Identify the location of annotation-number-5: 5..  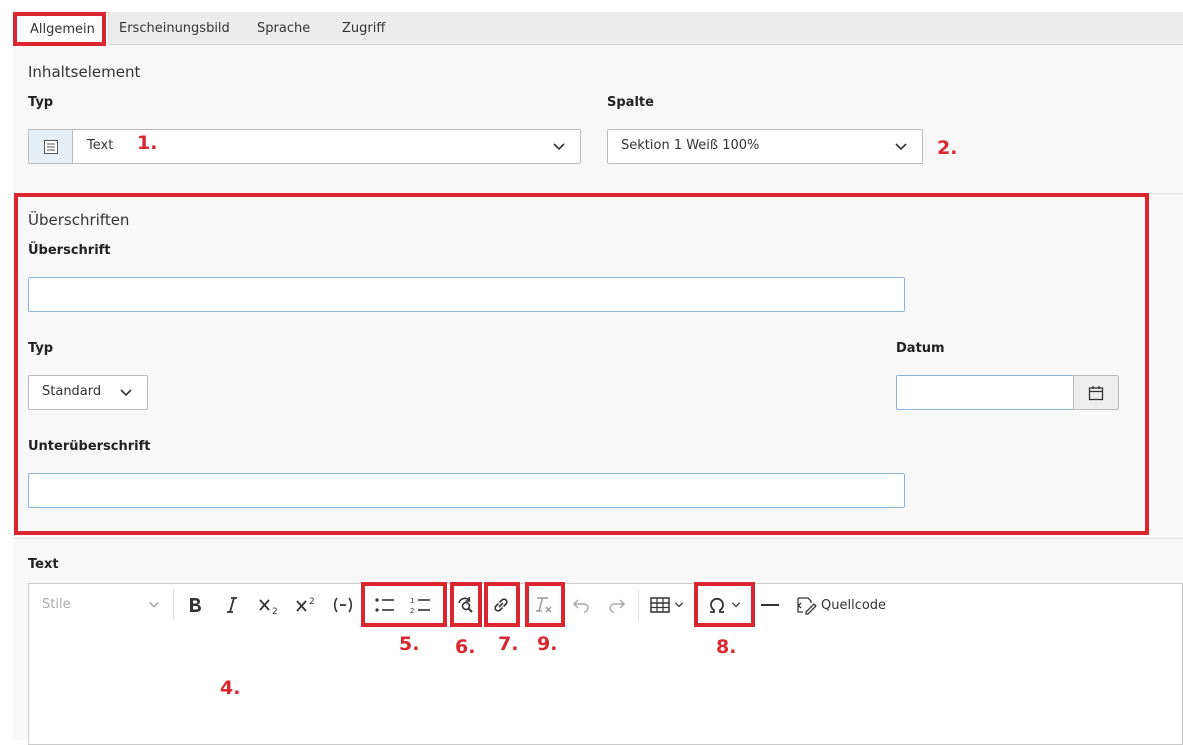
(409, 644).